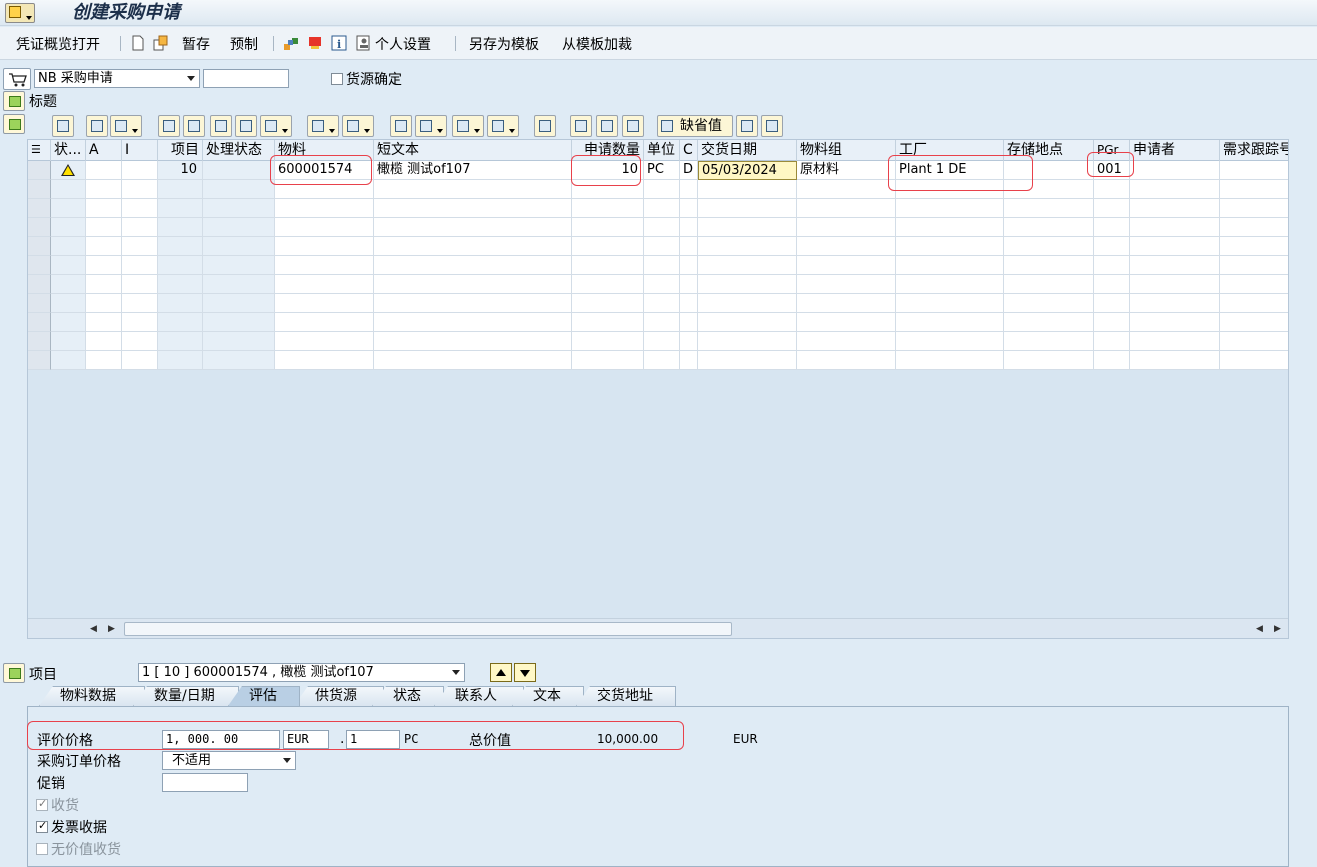  What do you see at coordinates (140, 150) in the screenshot?
I see `col-i: I` at bounding box center [140, 150].